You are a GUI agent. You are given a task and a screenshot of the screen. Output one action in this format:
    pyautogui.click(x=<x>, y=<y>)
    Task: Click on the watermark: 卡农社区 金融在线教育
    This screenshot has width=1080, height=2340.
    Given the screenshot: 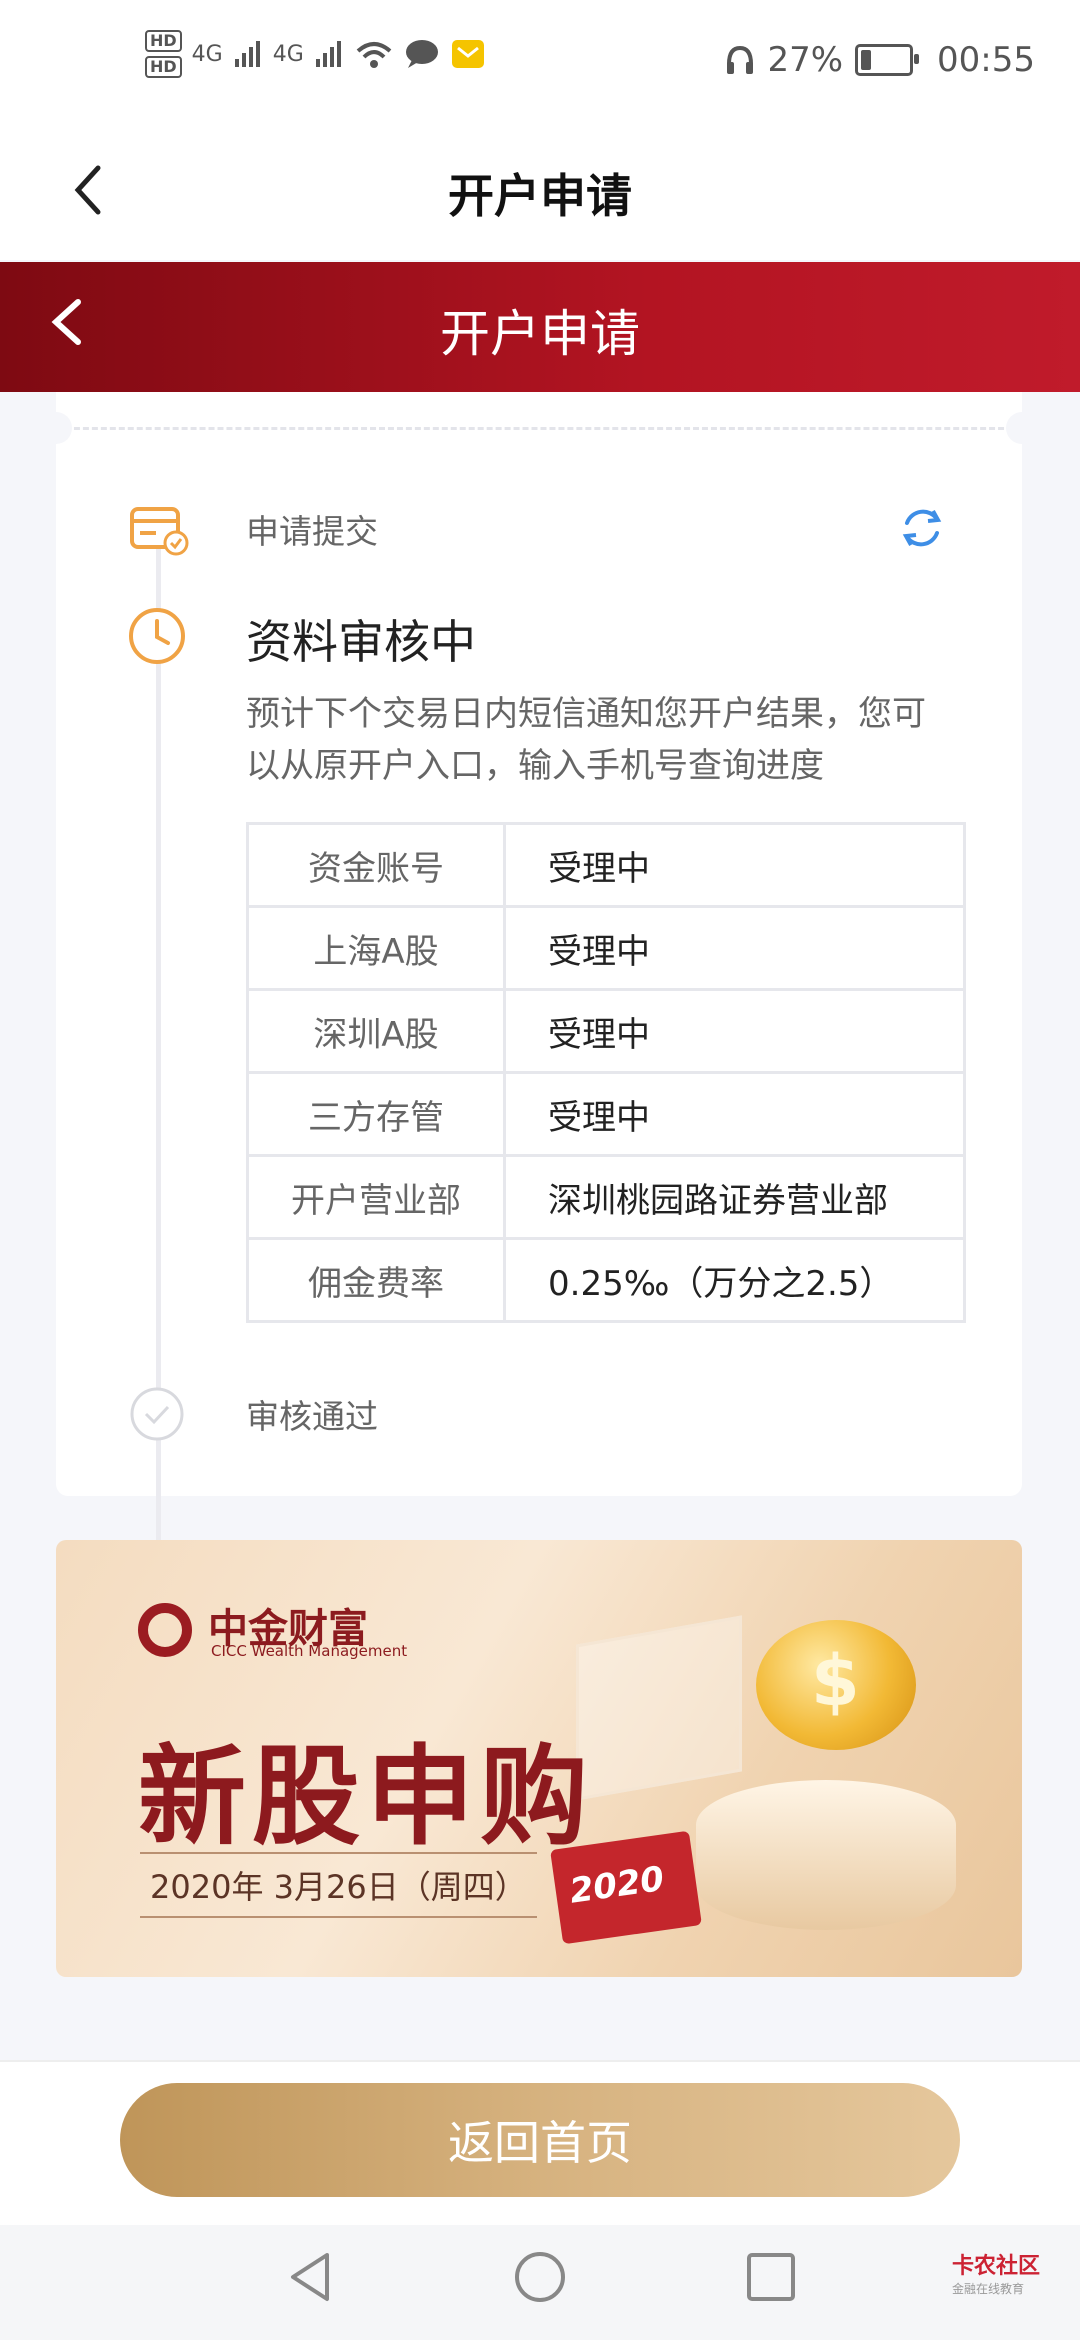 What is the action you would take?
    pyautogui.click(x=996, y=2272)
    